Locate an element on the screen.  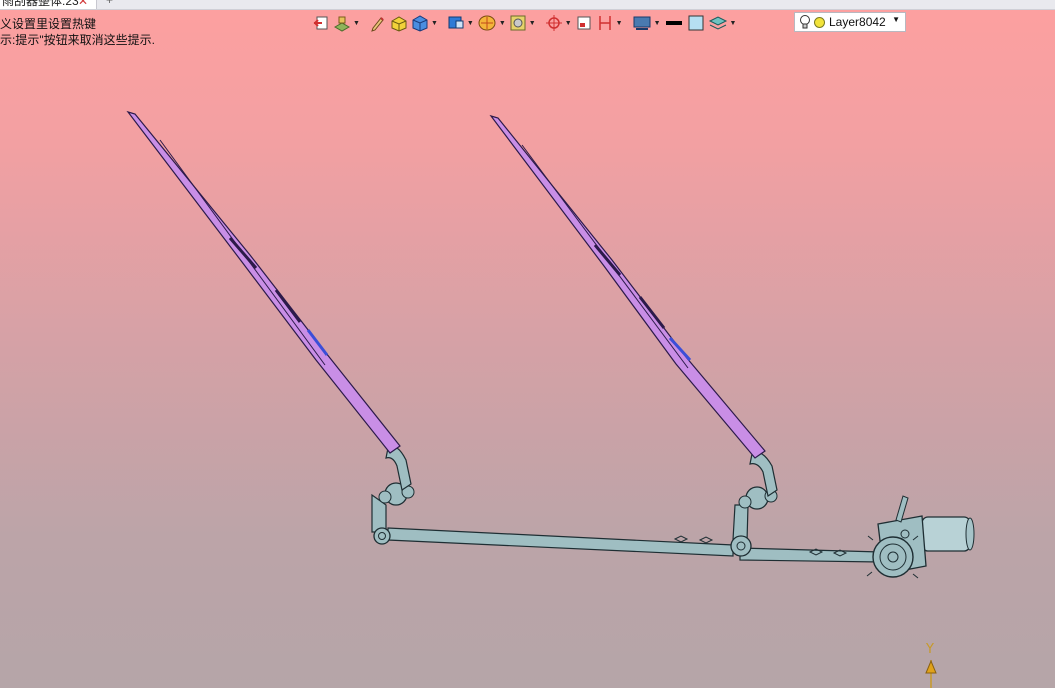
right-crank is located at coordinates (754, 521).